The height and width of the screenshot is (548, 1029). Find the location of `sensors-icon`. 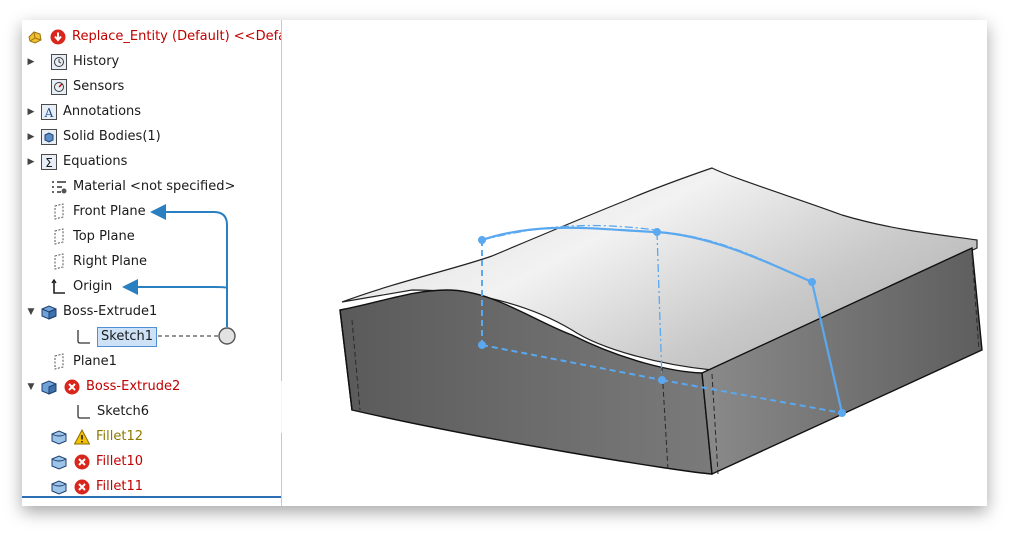

sensors-icon is located at coordinates (59, 87).